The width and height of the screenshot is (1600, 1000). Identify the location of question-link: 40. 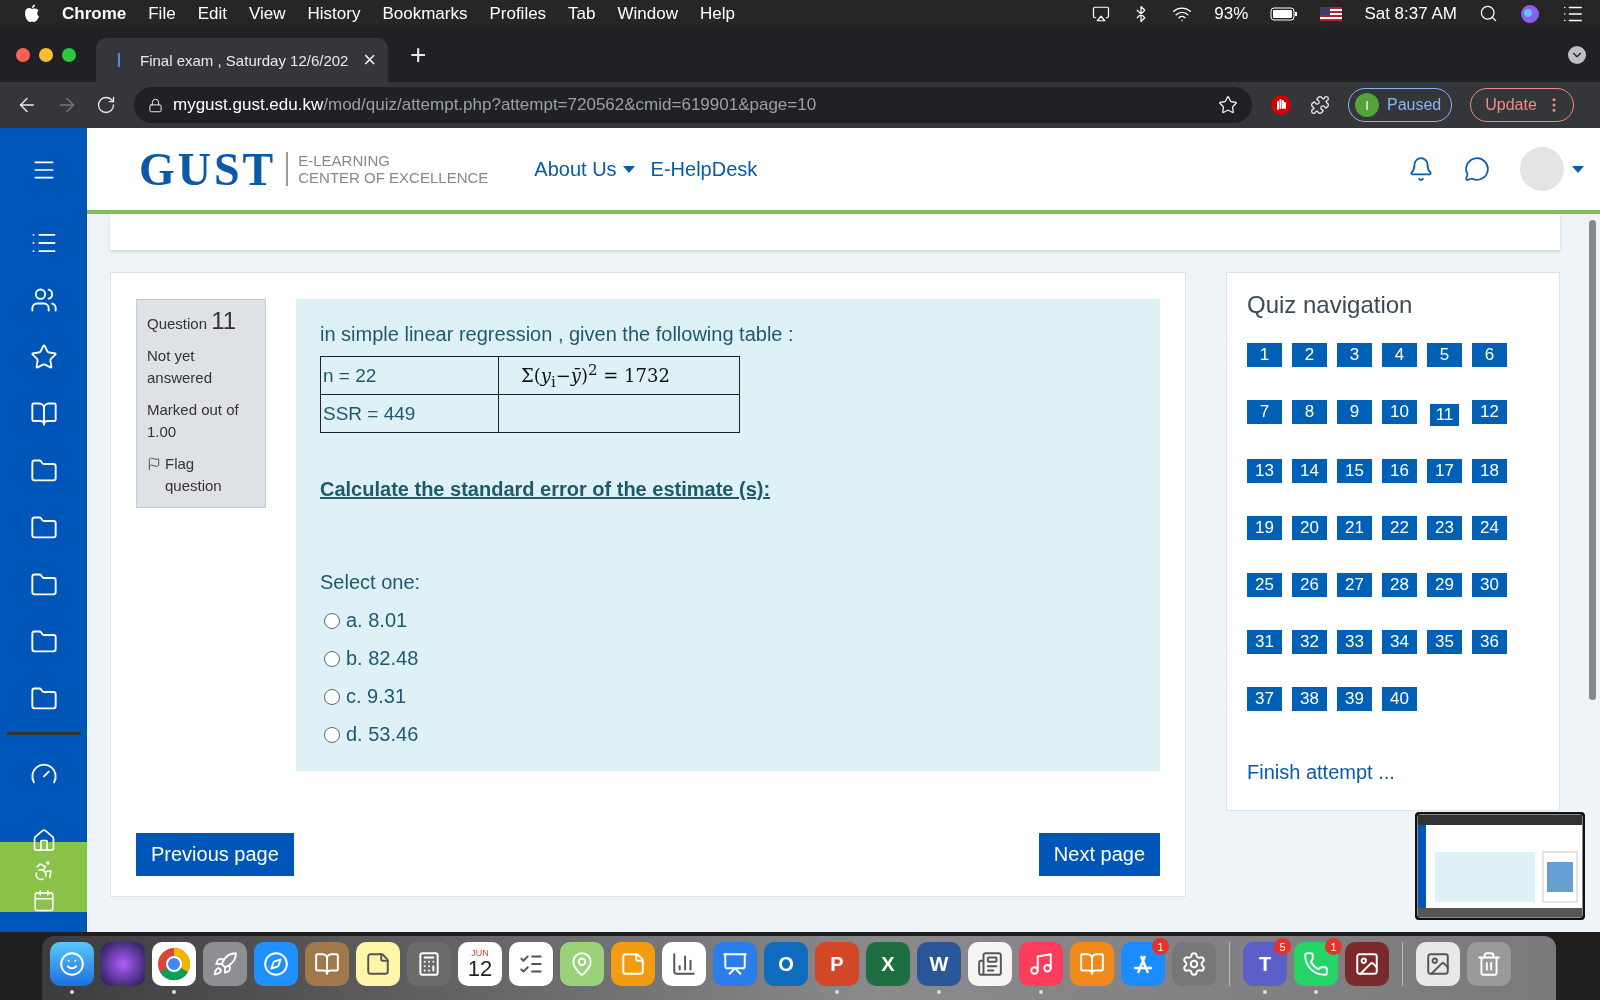
(1399, 699).